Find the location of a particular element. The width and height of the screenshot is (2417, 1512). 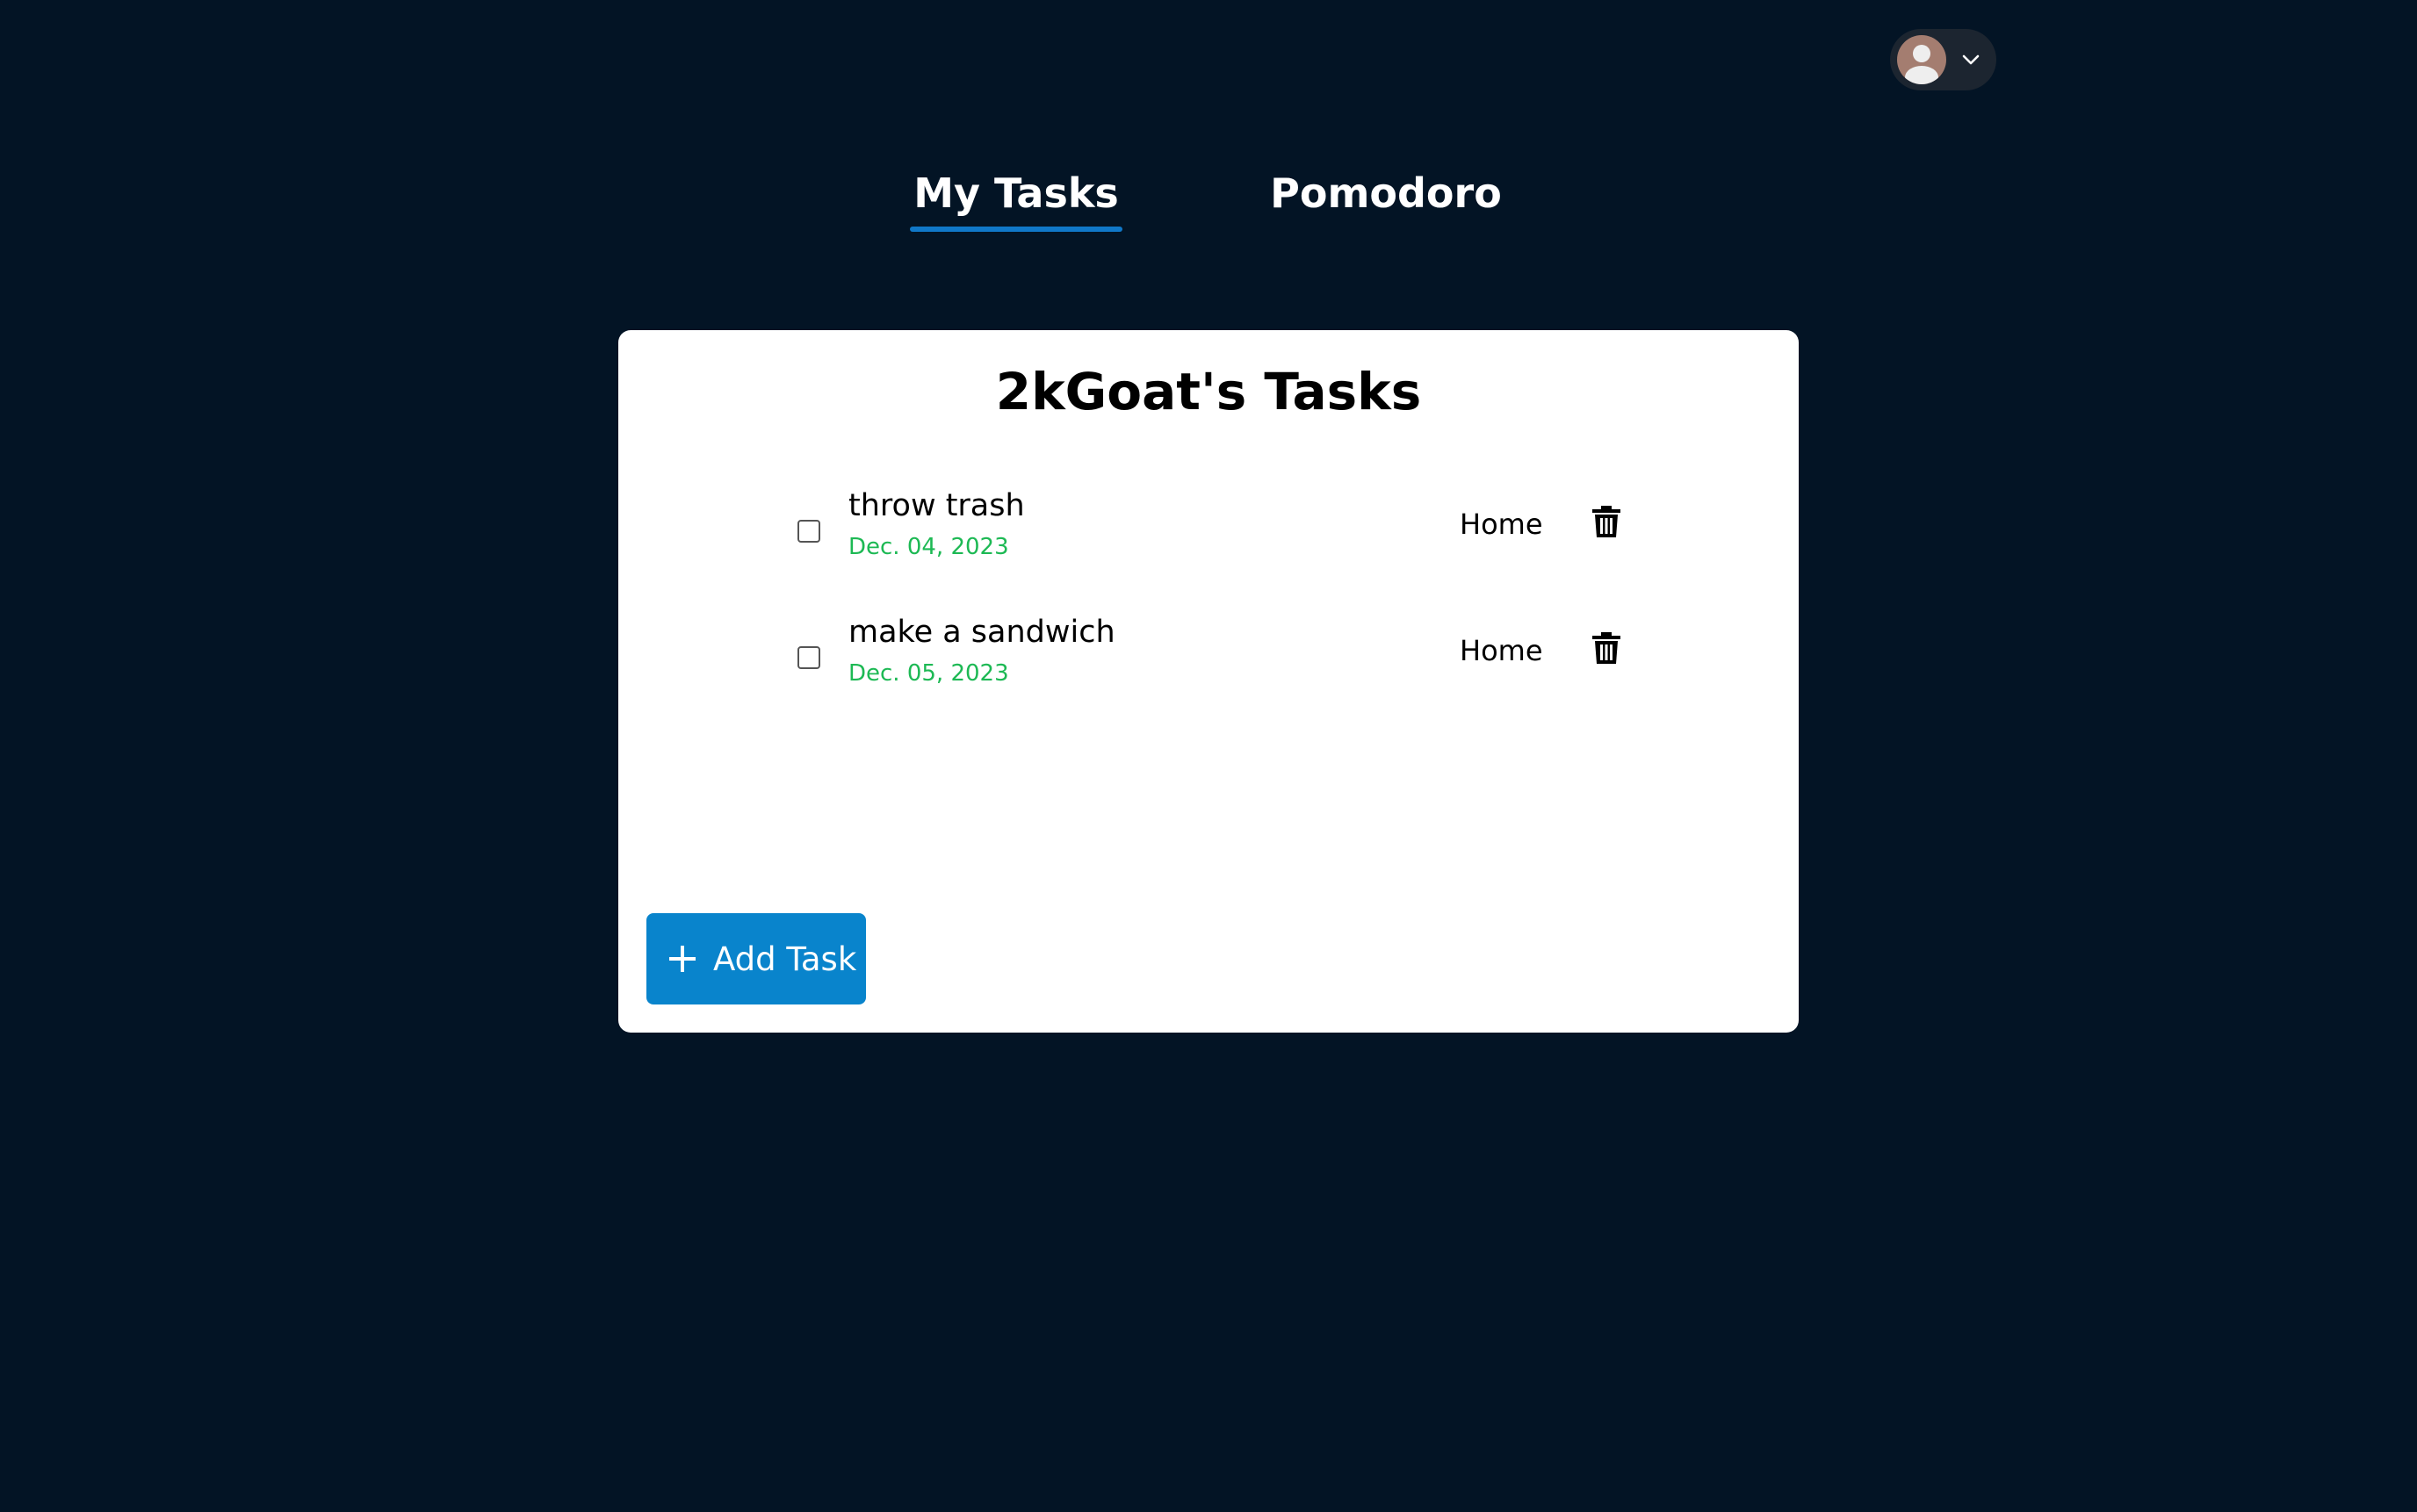

task-title: make a sandwich is located at coordinates (981, 632).